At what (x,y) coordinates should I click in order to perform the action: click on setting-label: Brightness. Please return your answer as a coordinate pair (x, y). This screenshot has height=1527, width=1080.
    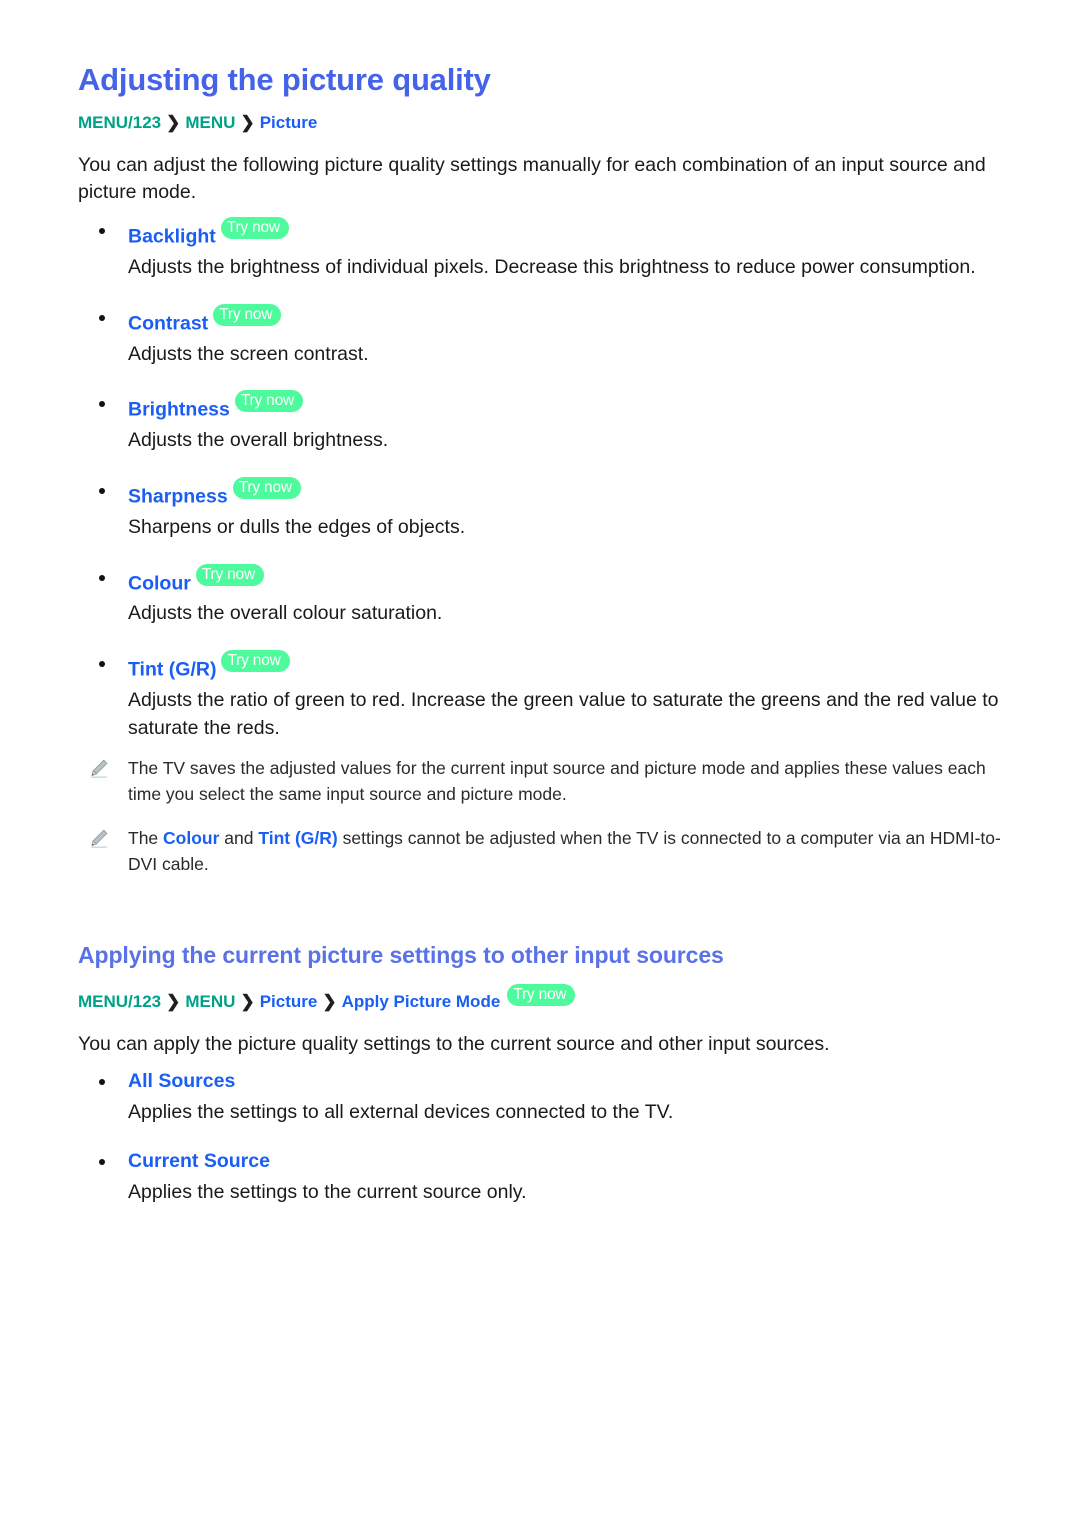
    Looking at the image, I should click on (179, 409).